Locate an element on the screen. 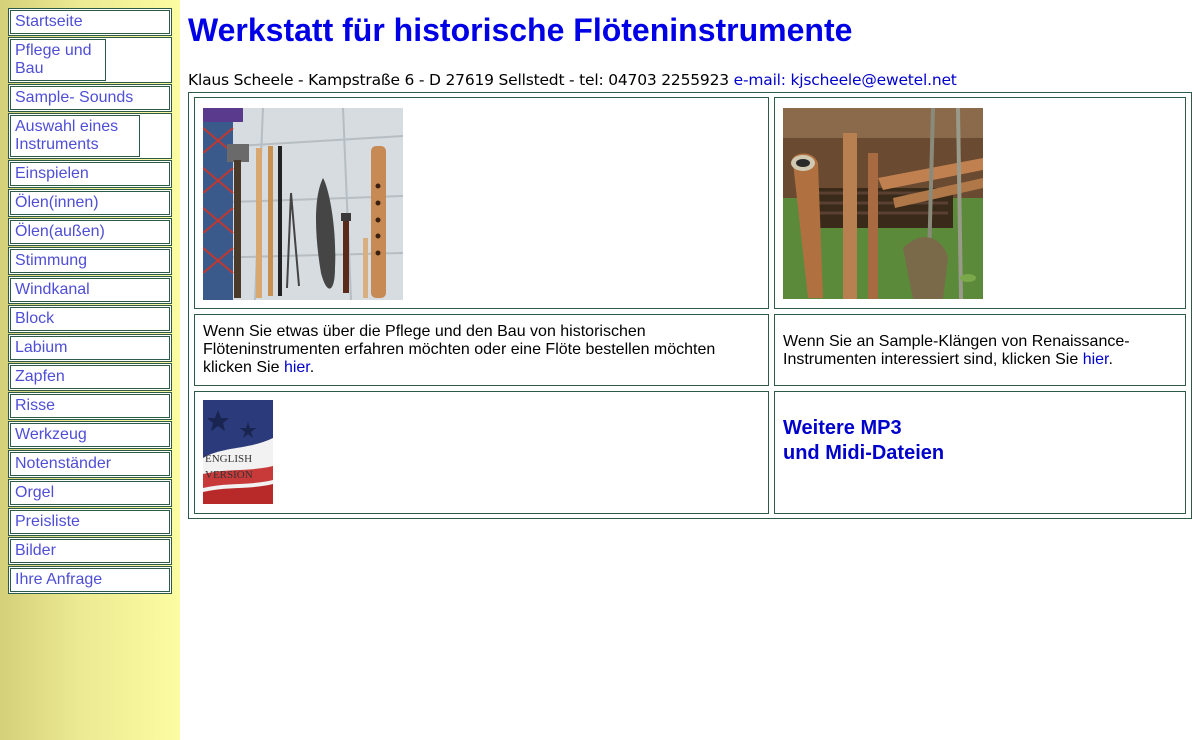 Image resolution: width=1200 pixels, height=740 pixels. nav-link-stimmung: Stimmung is located at coordinates (90, 261).